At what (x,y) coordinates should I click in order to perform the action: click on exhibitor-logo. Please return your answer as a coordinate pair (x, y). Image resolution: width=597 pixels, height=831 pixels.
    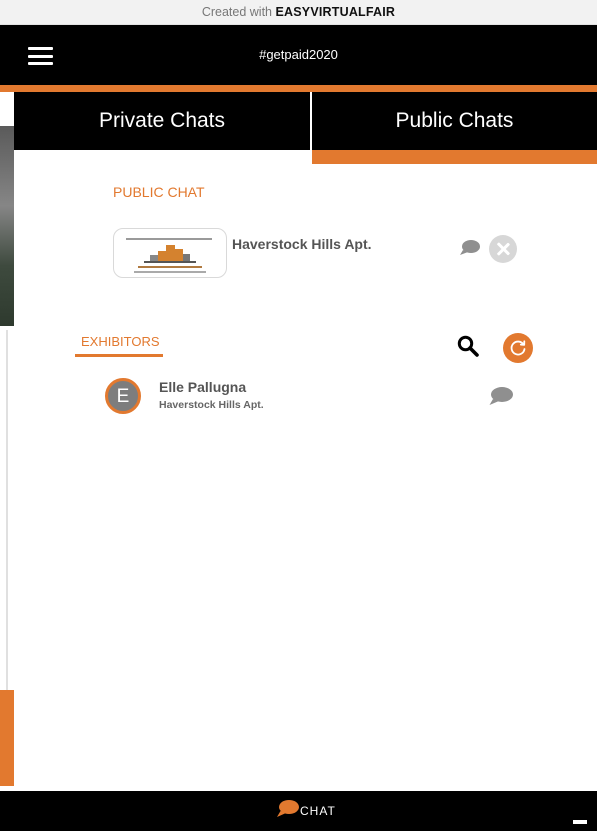
    Looking at the image, I should click on (170, 253).